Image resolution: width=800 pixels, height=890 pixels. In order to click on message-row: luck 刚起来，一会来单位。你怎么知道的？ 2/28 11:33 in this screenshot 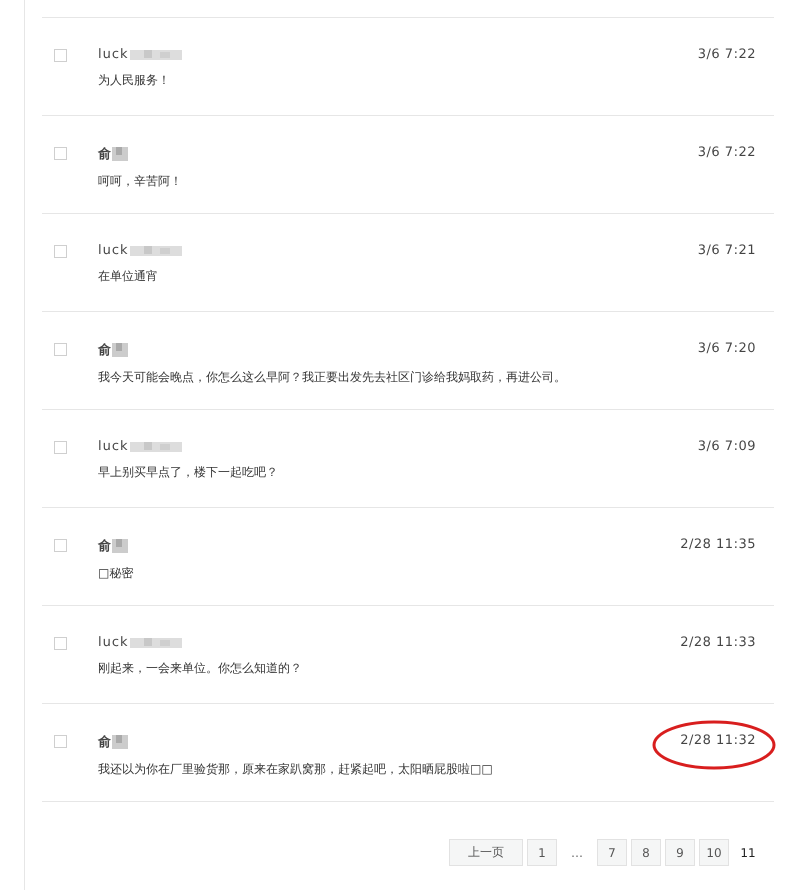, I will do `click(408, 654)`.